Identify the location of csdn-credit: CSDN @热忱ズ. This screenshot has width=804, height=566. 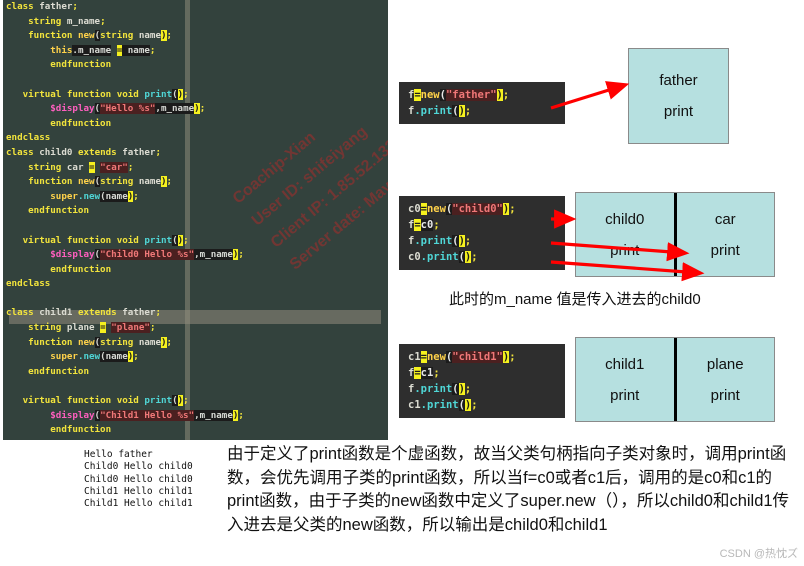
(758, 554).